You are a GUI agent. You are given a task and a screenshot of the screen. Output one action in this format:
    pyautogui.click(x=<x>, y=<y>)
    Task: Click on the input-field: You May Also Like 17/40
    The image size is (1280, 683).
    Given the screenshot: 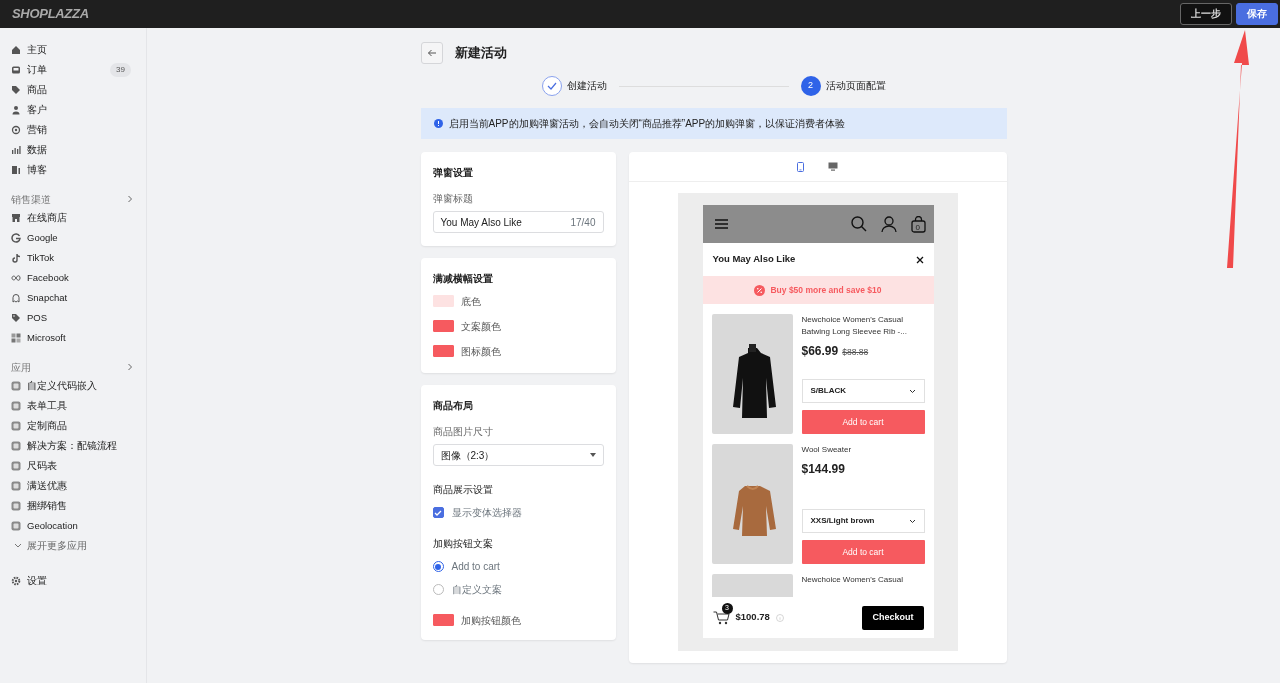 What is the action you would take?
    pyautogui.click(x=518, y=222)
    